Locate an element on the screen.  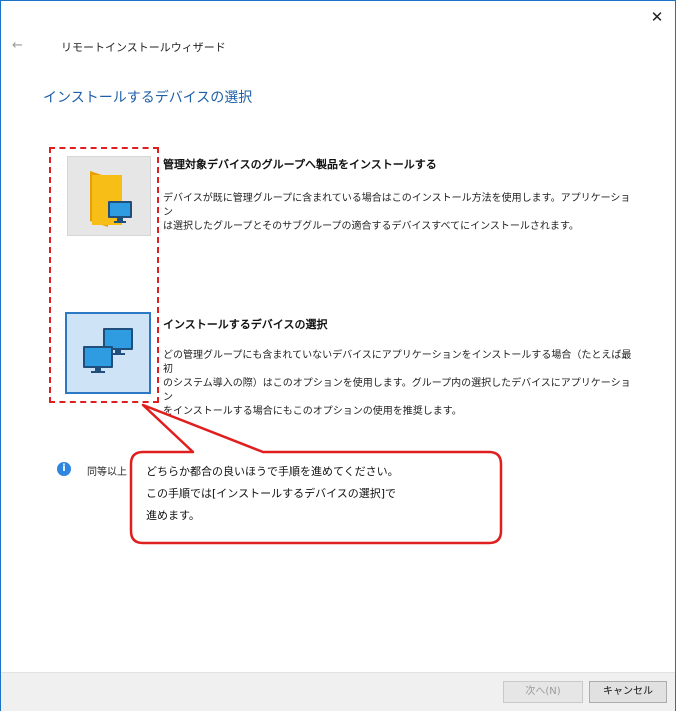
multiple-computers-icon is located at coordinates (108, 350).